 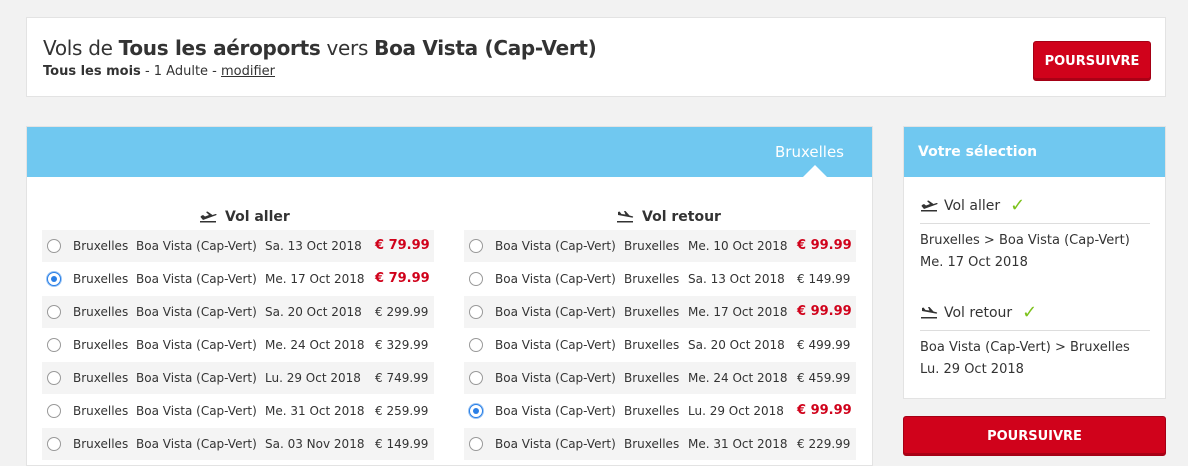 What do you see at coordinates (824, 378) in the screenshot?
I see `flight-price: € 459.99` at bounding box center [824, 378].